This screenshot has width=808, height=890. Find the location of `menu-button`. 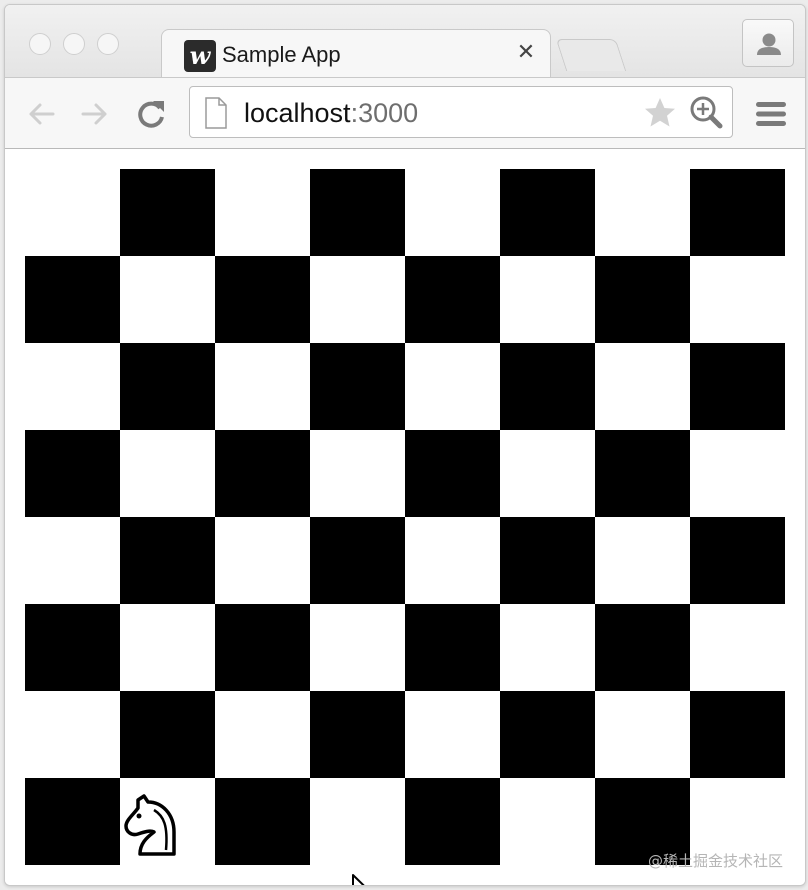

menu-button is located at coordinates (771, 114).